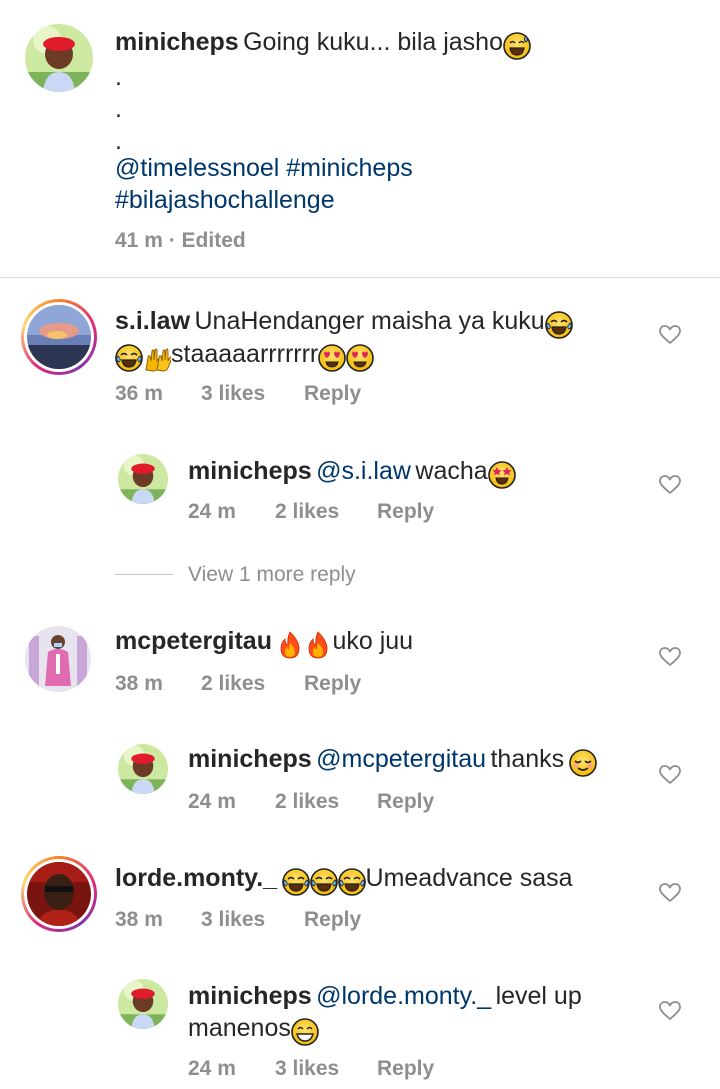 This screenshot has width=720, height=1089. Describe the element at coordinates (373, 641) in the screenshot. I see `comment-text: uko juu` at that location.